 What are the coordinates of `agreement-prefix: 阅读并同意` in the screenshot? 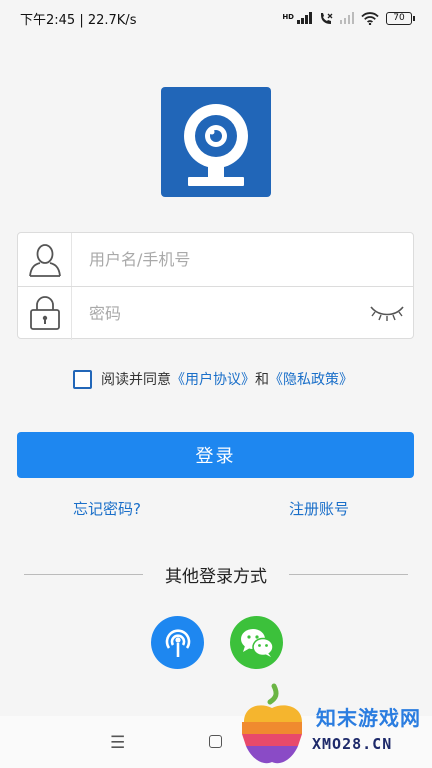 It's located at (136, 380).